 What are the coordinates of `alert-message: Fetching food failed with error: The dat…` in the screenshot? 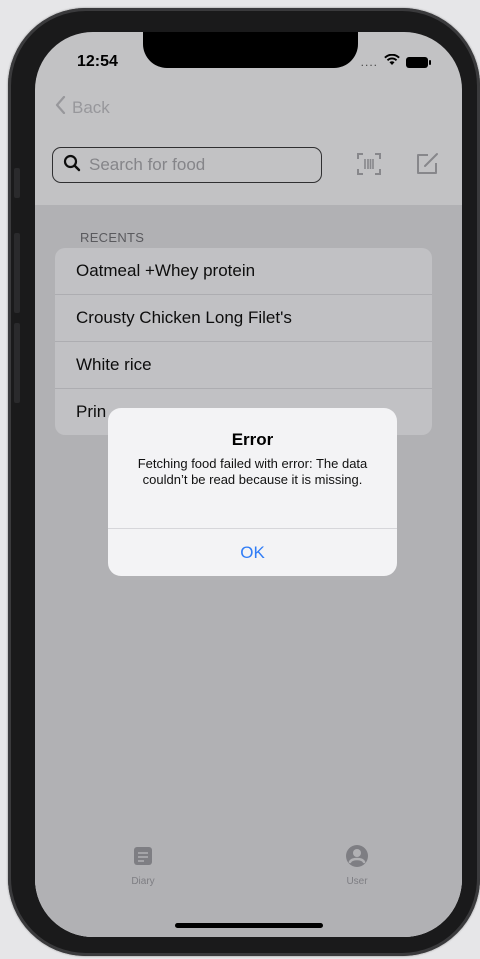 It's located at (252, 471).